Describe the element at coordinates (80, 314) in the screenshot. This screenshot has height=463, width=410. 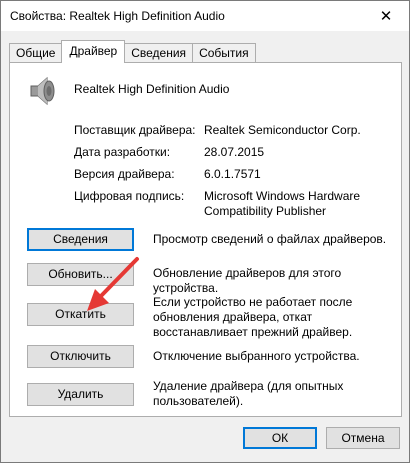
I see `rollback-driver-button: Откатить` at that location.